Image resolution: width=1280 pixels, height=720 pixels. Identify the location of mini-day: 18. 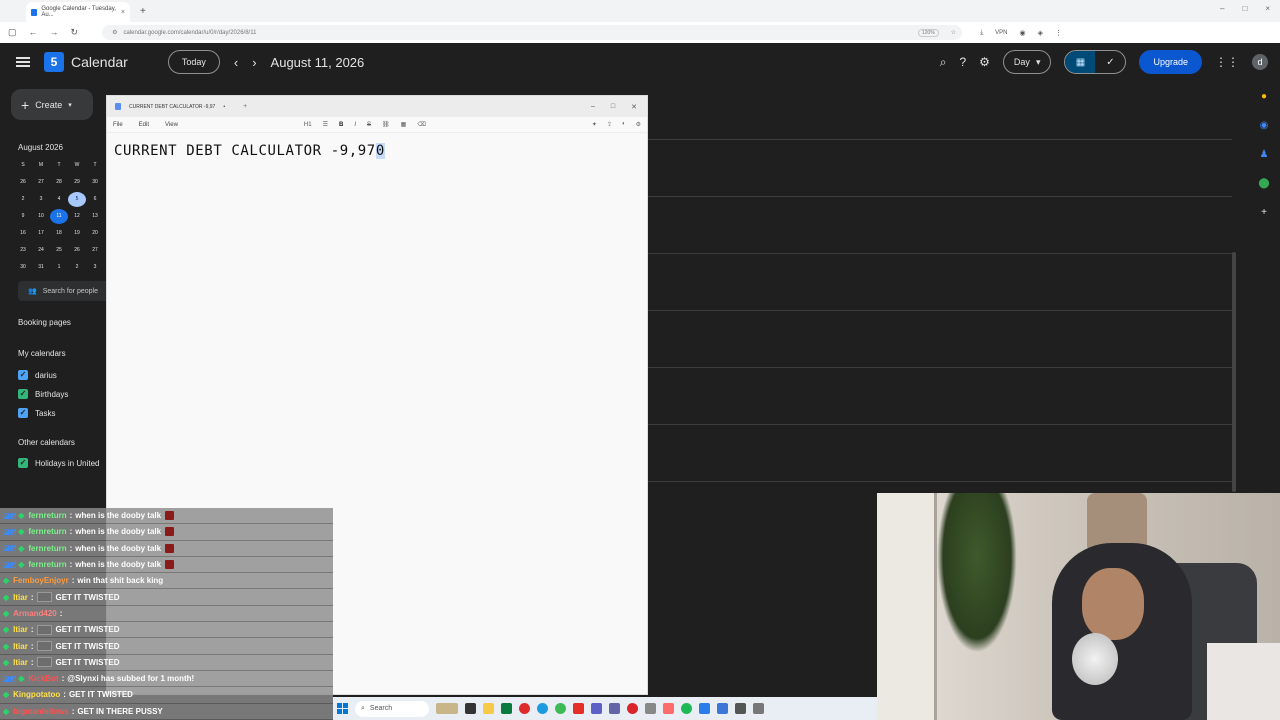
(59, 233).